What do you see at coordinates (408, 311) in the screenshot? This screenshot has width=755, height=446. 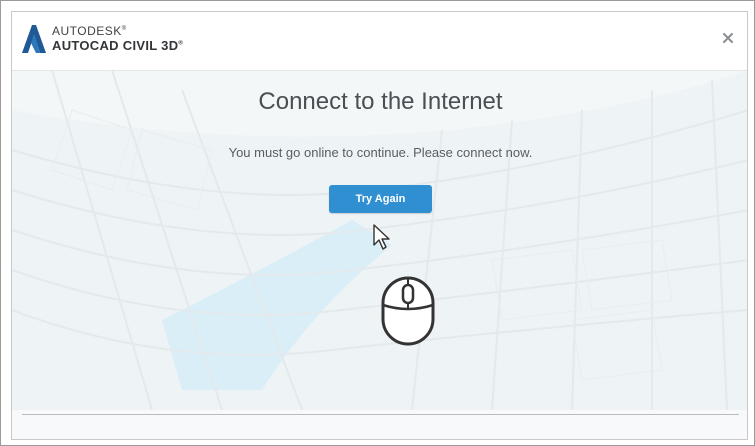 I see `mouse-click-icon` at bounding box center [408, 311].